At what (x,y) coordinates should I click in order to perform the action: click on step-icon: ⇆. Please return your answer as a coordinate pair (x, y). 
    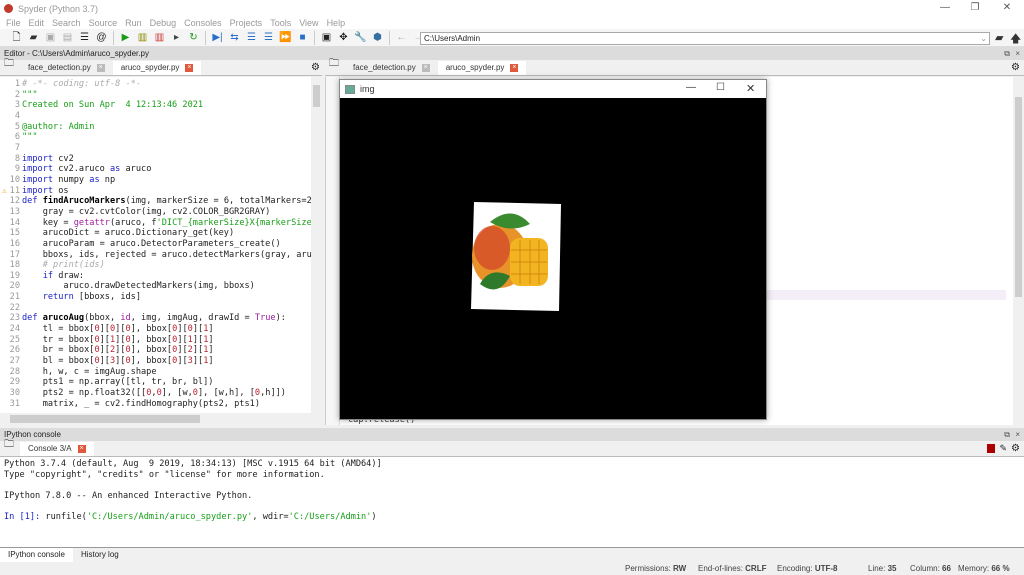
    Looking at the image, I should click on (234, 38).